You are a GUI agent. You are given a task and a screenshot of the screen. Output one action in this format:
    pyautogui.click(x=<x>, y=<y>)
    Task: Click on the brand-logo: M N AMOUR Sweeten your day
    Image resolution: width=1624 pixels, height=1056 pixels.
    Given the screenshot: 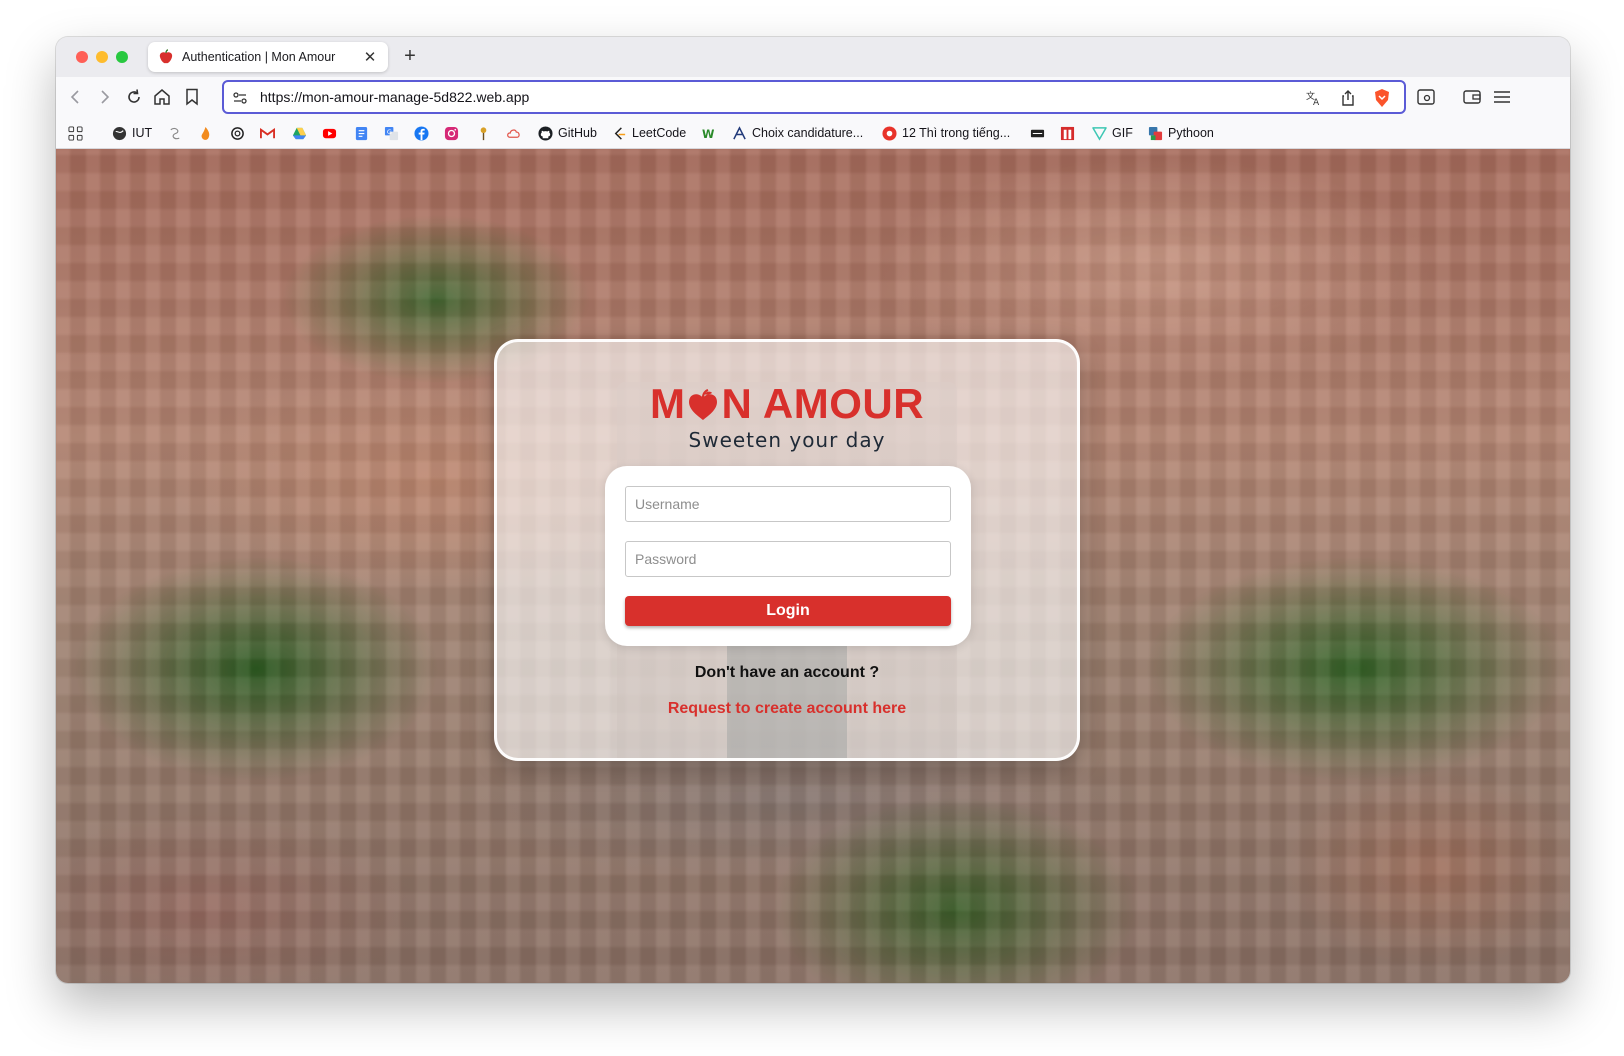 What is the action you would take?
    pyautogui.click(x=787, y=417)
    